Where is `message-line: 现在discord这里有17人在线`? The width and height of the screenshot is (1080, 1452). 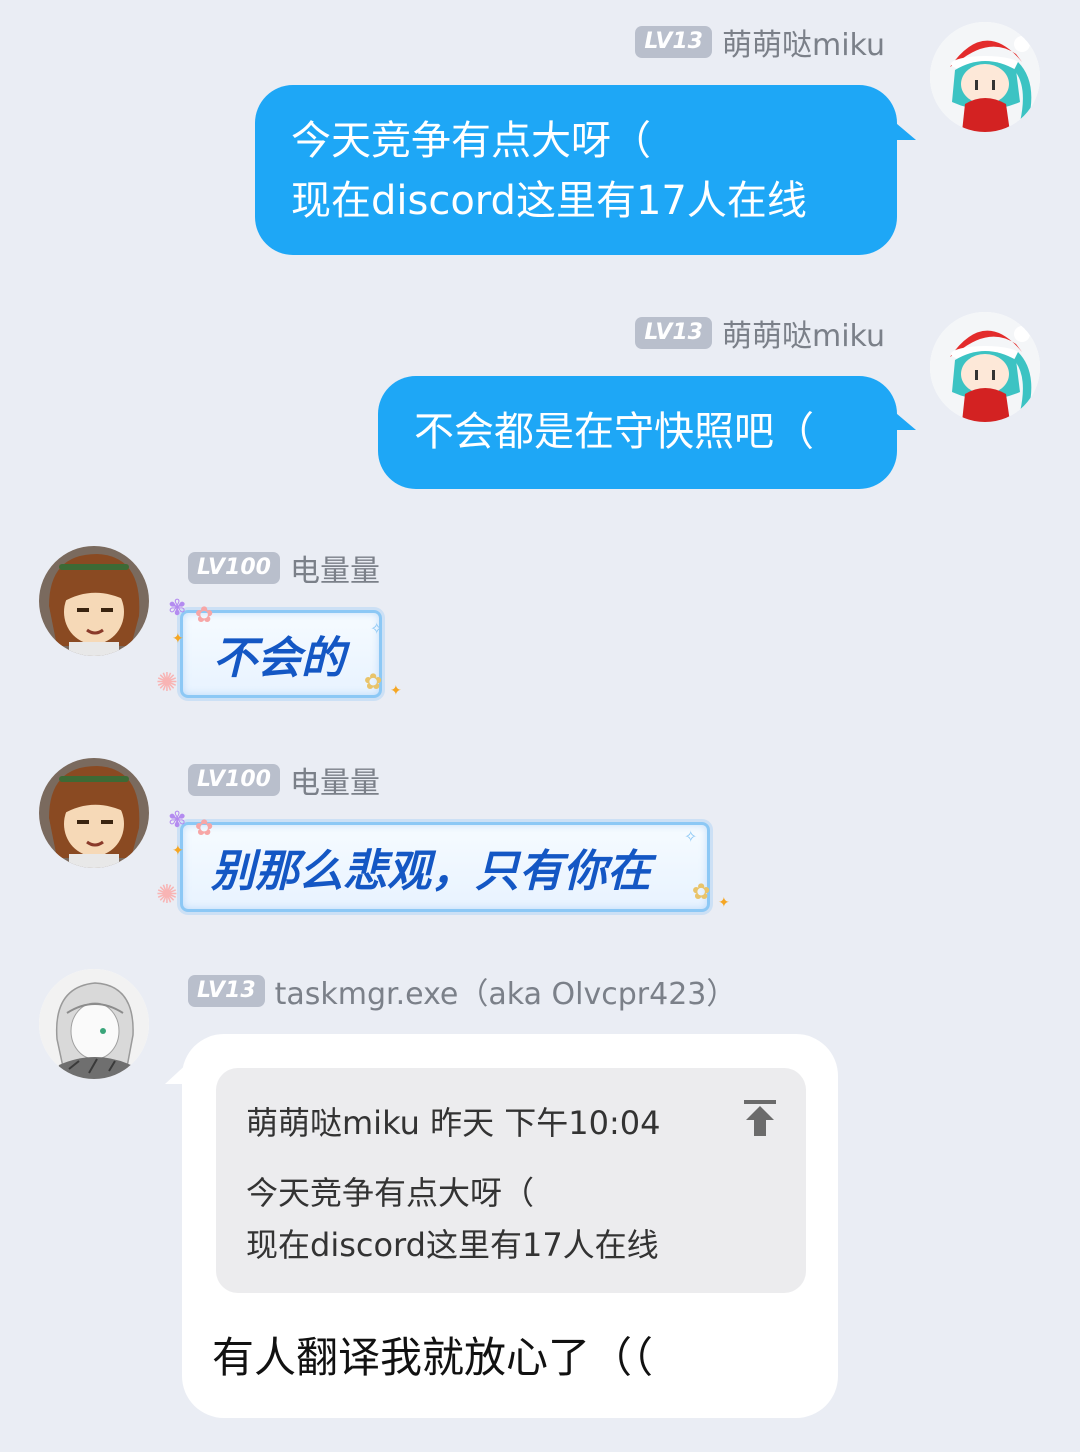
message-line: 现在discord这里有17人在线 is located at coordinates (549, 201).